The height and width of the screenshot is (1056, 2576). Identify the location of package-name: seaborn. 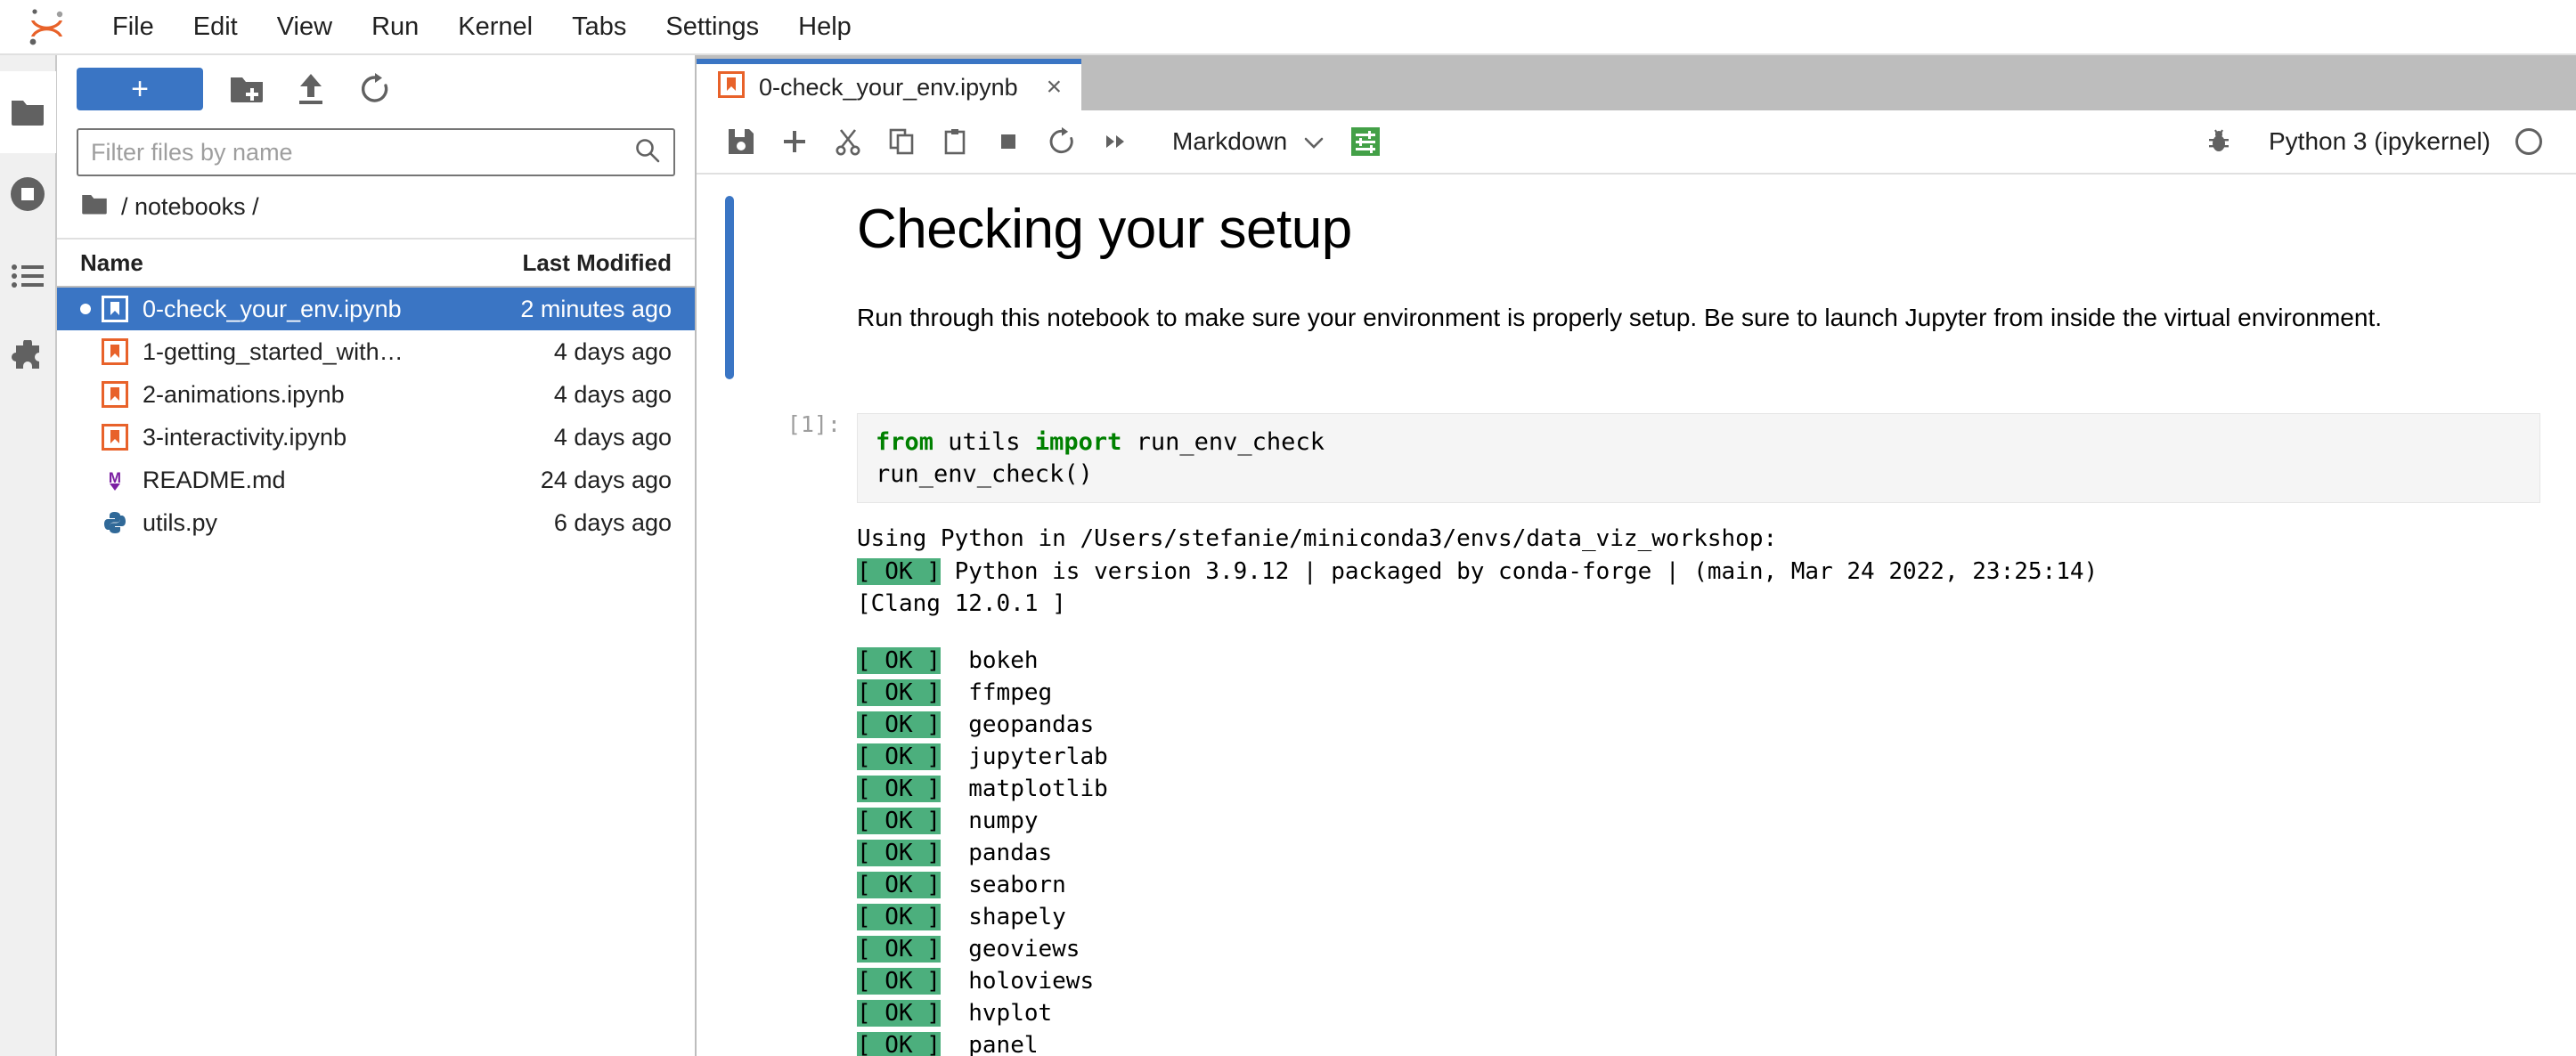
(1017, 885).